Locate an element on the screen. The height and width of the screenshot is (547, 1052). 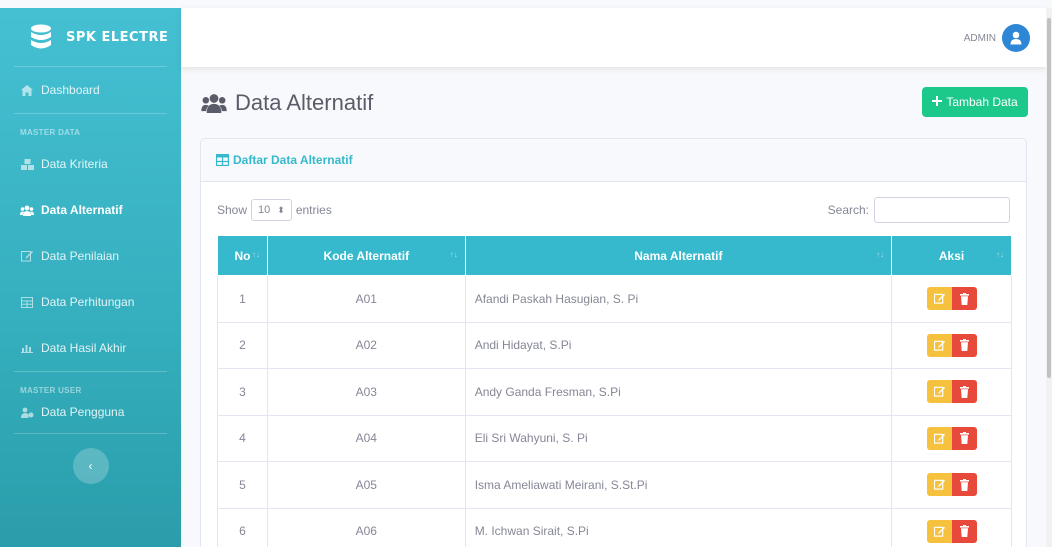
sidebar-item-data-penilaian: Data Penilaian is located at coordinates (90, 256).